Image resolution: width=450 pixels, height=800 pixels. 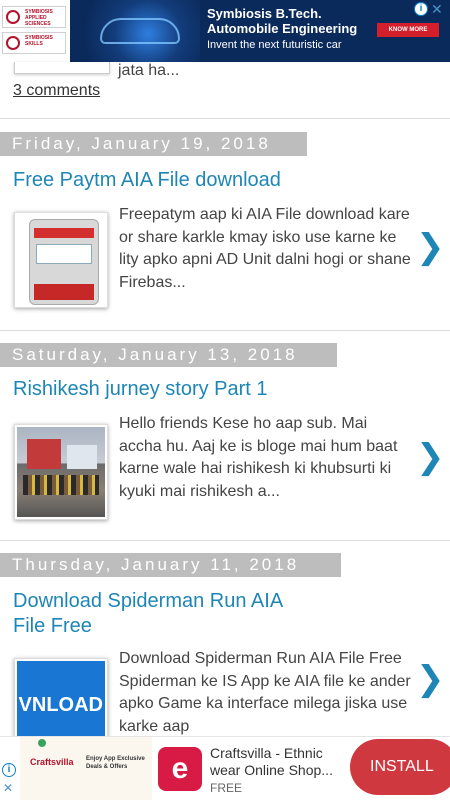 I want to click on symbiosis-applied-sciences-logo: SYMBIOSIS APPLIED SCIENCES, so click(x=34, y=17).